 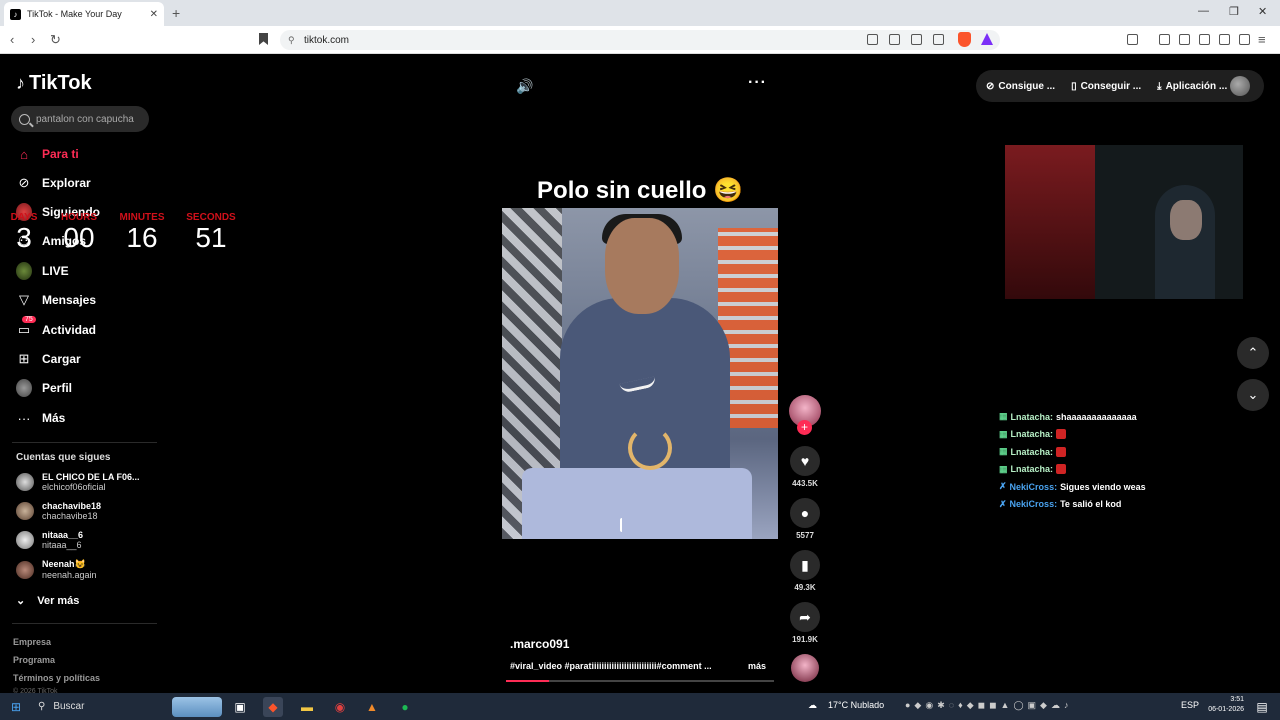 I want to click on minimize-icon: —, so click(x=1203, y=11).